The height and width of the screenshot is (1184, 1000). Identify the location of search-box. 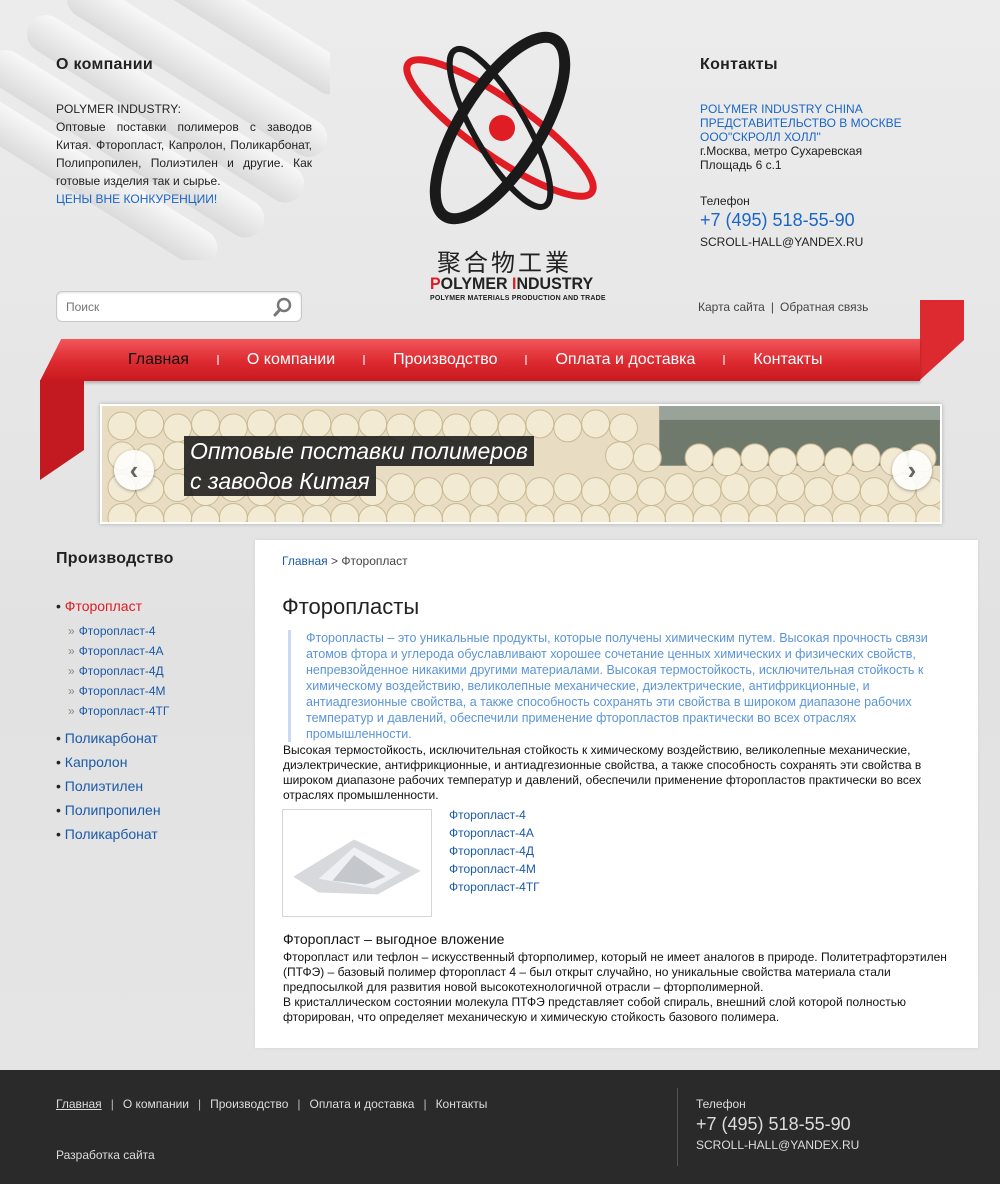
(179, 306).